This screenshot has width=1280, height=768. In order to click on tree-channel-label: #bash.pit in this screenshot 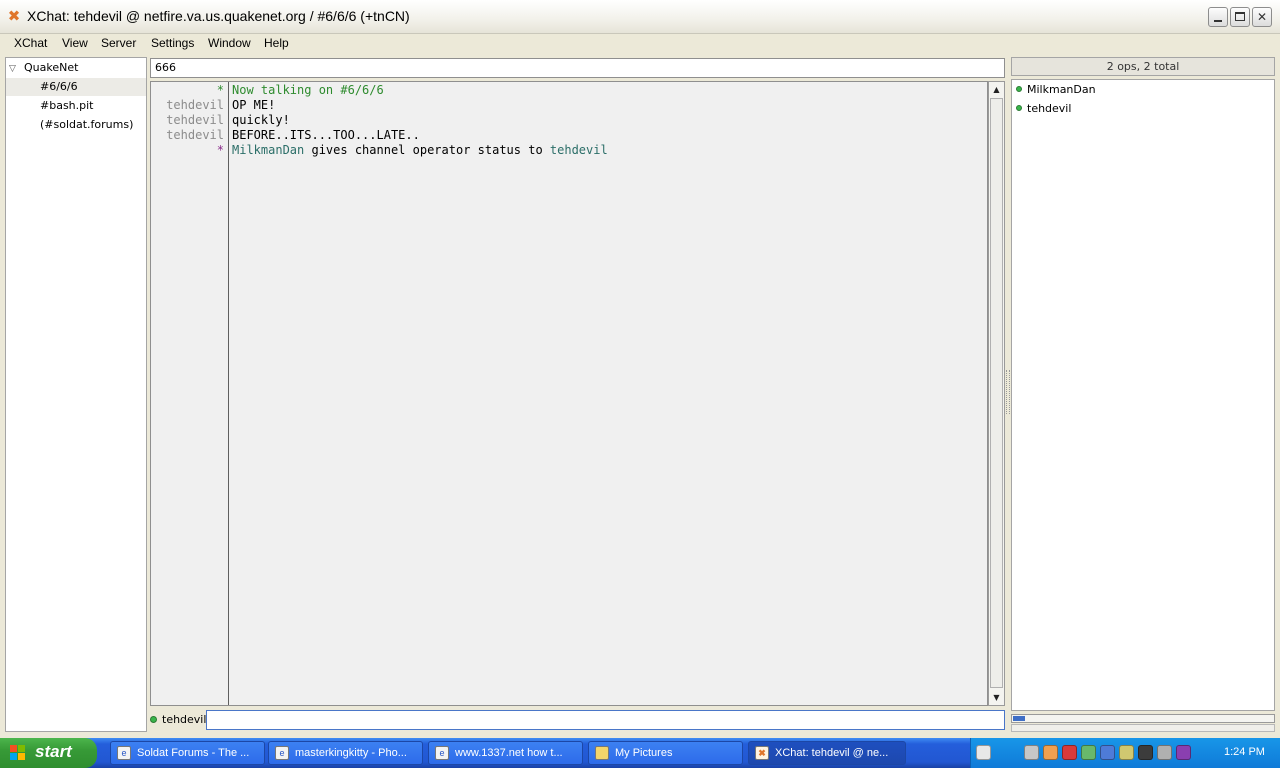, I will do `click(67, 105)`.